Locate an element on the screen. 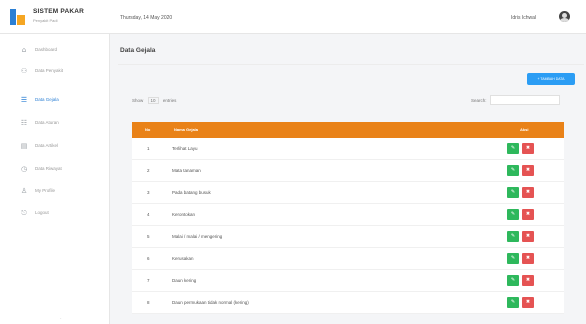 This screenshot has width=586, height=324. sidebar-item-data-riwayat: ◷ Data Riwayat is located at coordinates (55, 170).